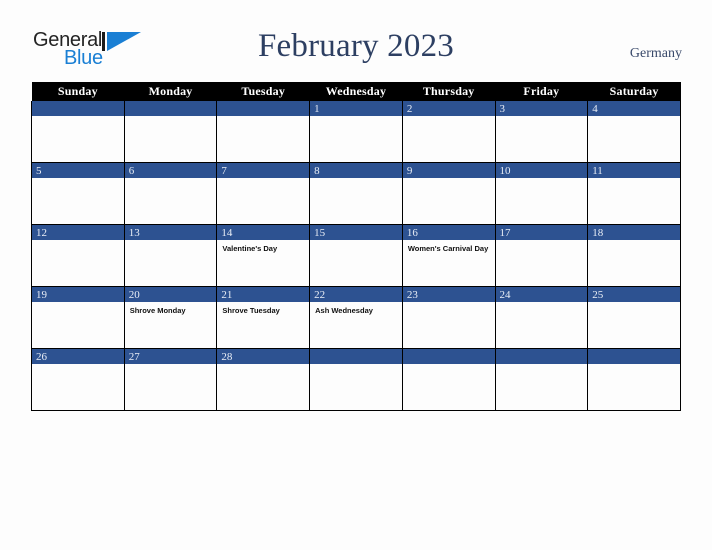 This screenshot has height=550, width=712. What do you see at coordinates (634, 170) in the screenshot?
I see `day-number: 11` at bounding box center [634, 170].